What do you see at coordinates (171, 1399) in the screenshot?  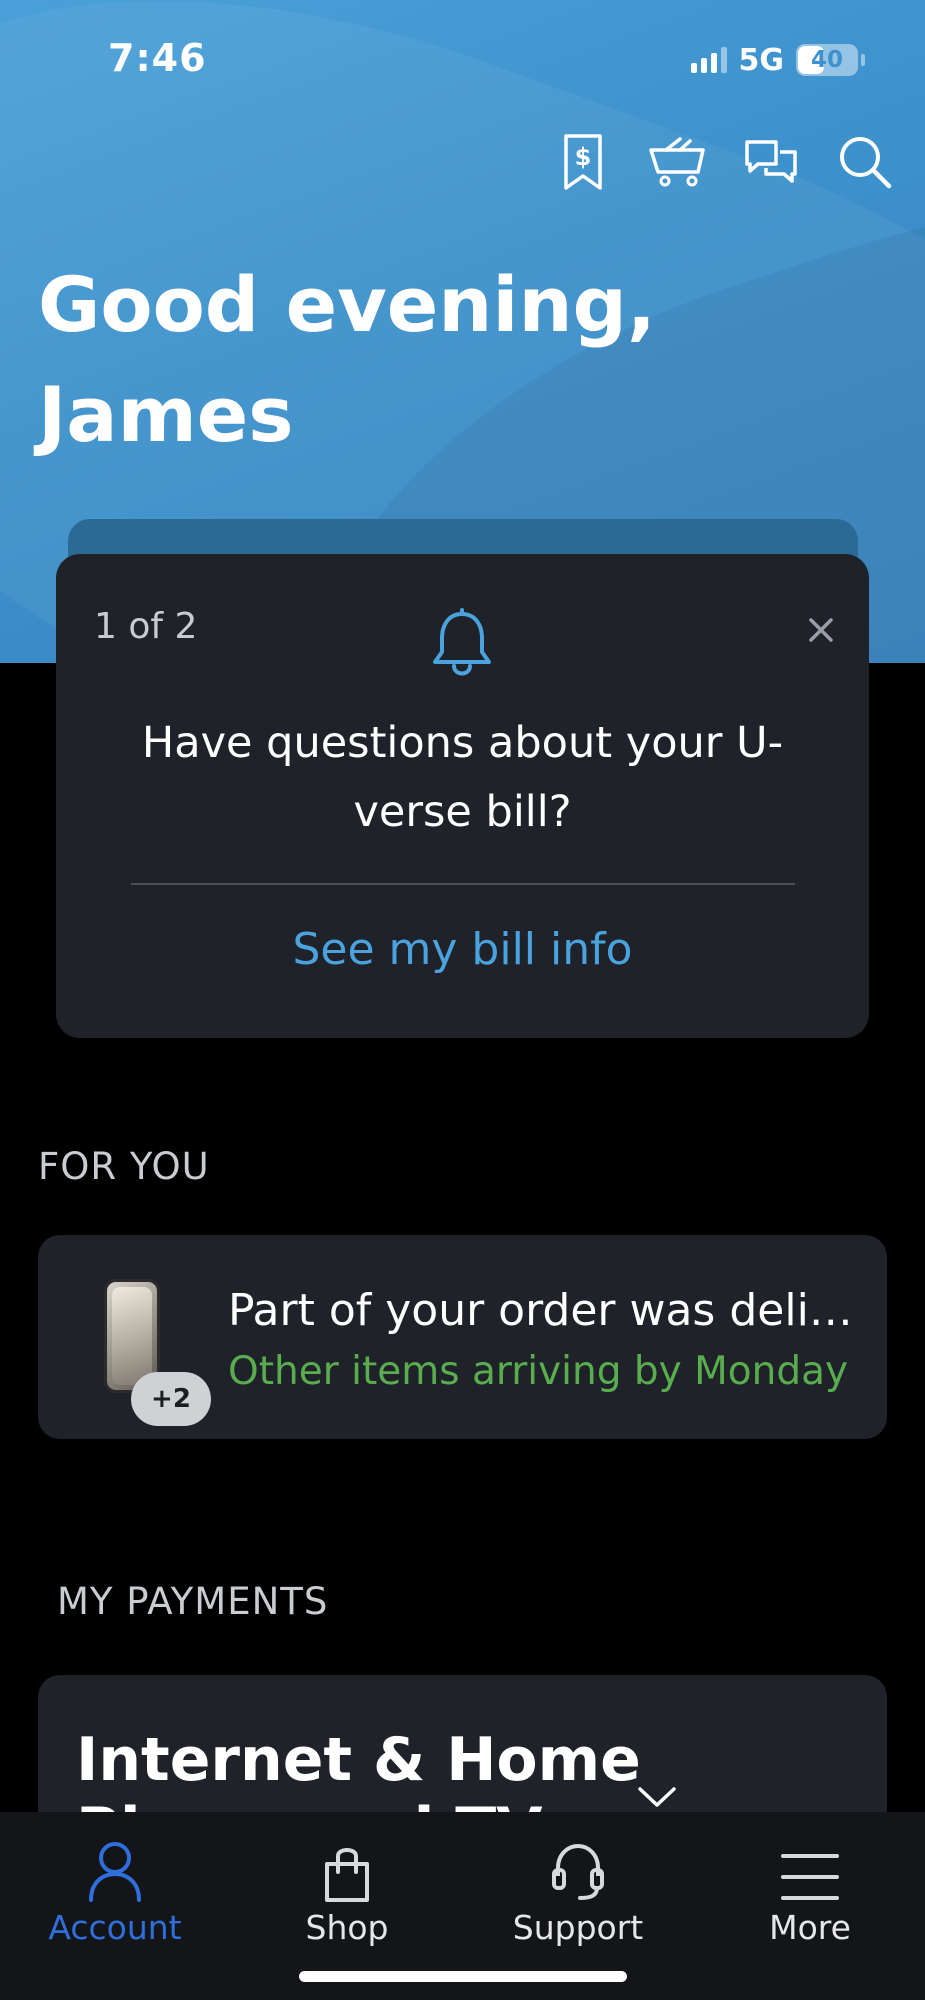 I see `more-items-badge: +2` at bounding box center [171, 1399].